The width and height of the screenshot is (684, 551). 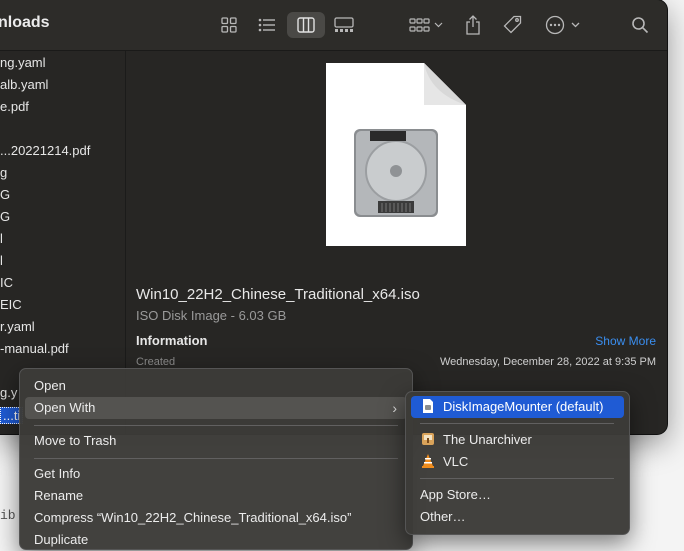 I want to click on disk-image-file-icon, so click(x=396, y=154).